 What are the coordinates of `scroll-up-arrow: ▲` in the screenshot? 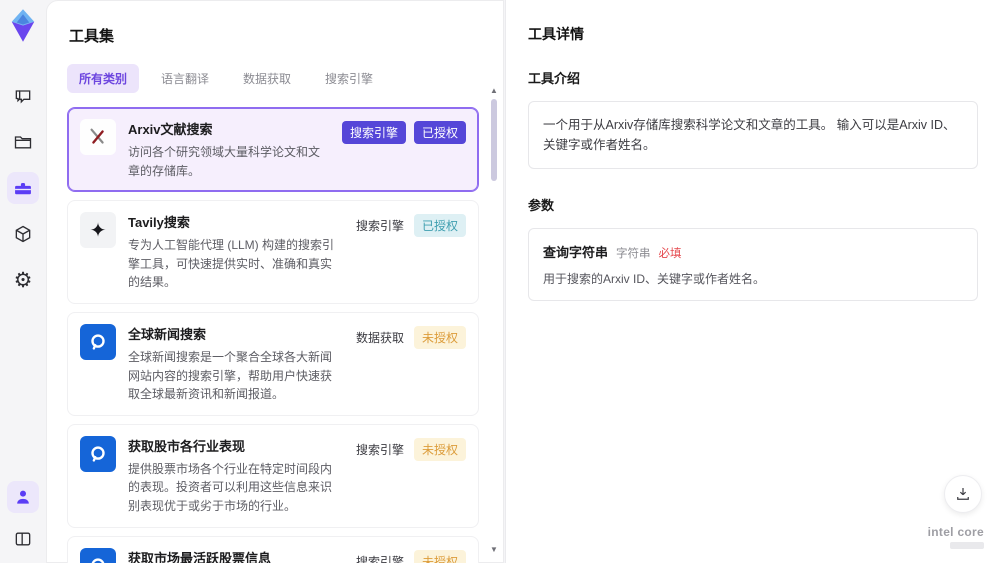 It's located at (494, 92).